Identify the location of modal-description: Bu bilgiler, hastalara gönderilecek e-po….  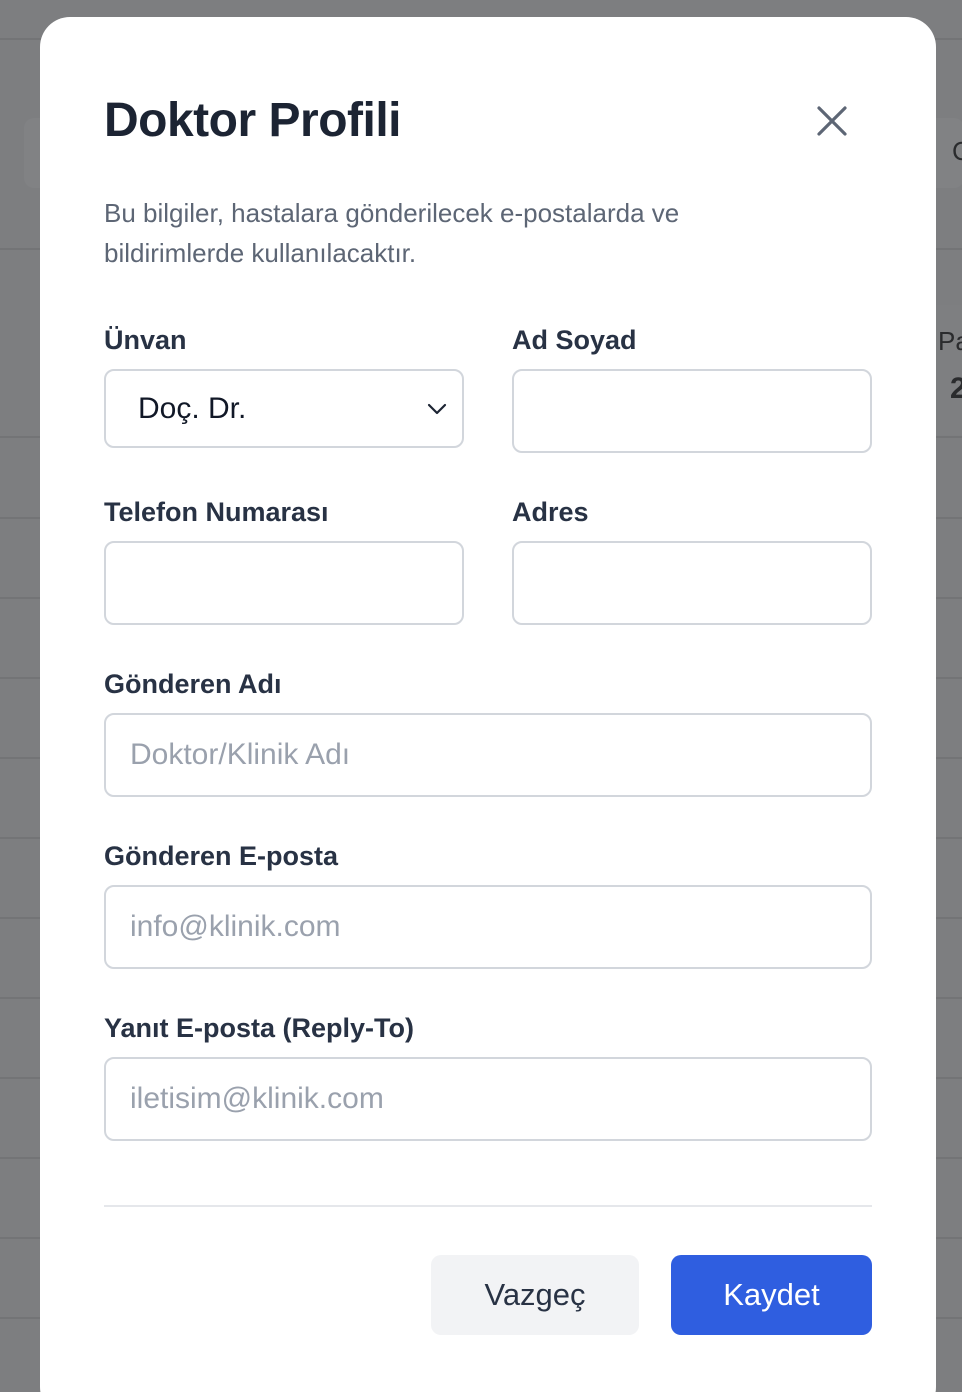
(392, 233).